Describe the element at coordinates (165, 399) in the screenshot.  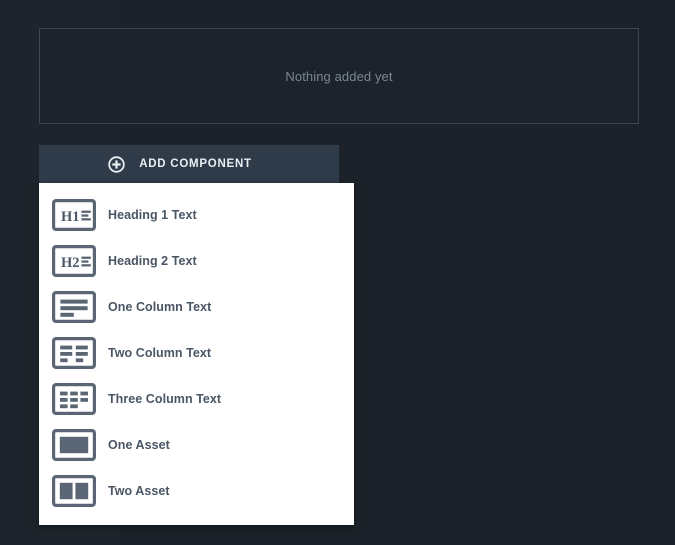
I see `menu-item-label: Three Column Text` at that location.